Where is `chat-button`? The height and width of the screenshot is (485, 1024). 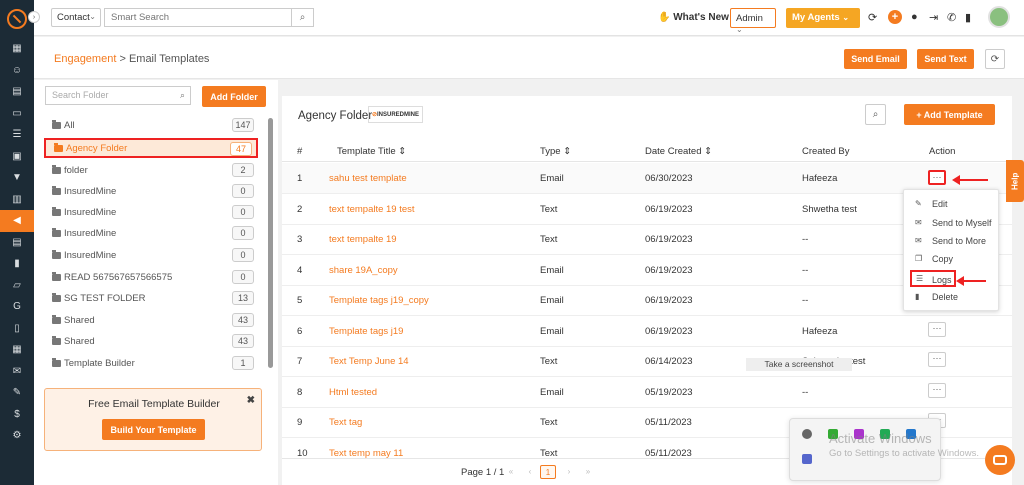
chat-button is located at coordinates (1000, 460).